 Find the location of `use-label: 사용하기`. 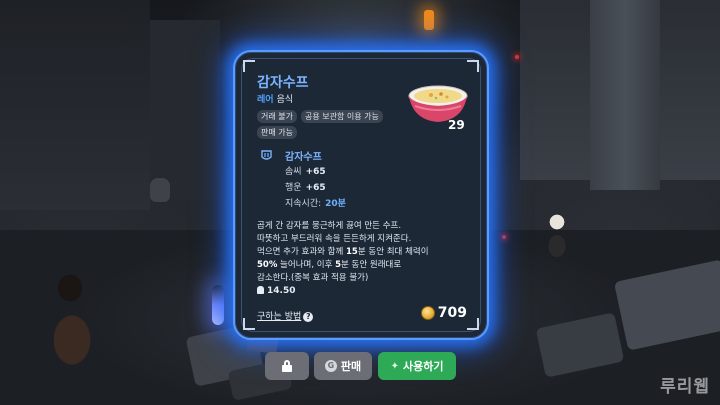

use-label: 사용하기 is located at coordinates (423, 366).